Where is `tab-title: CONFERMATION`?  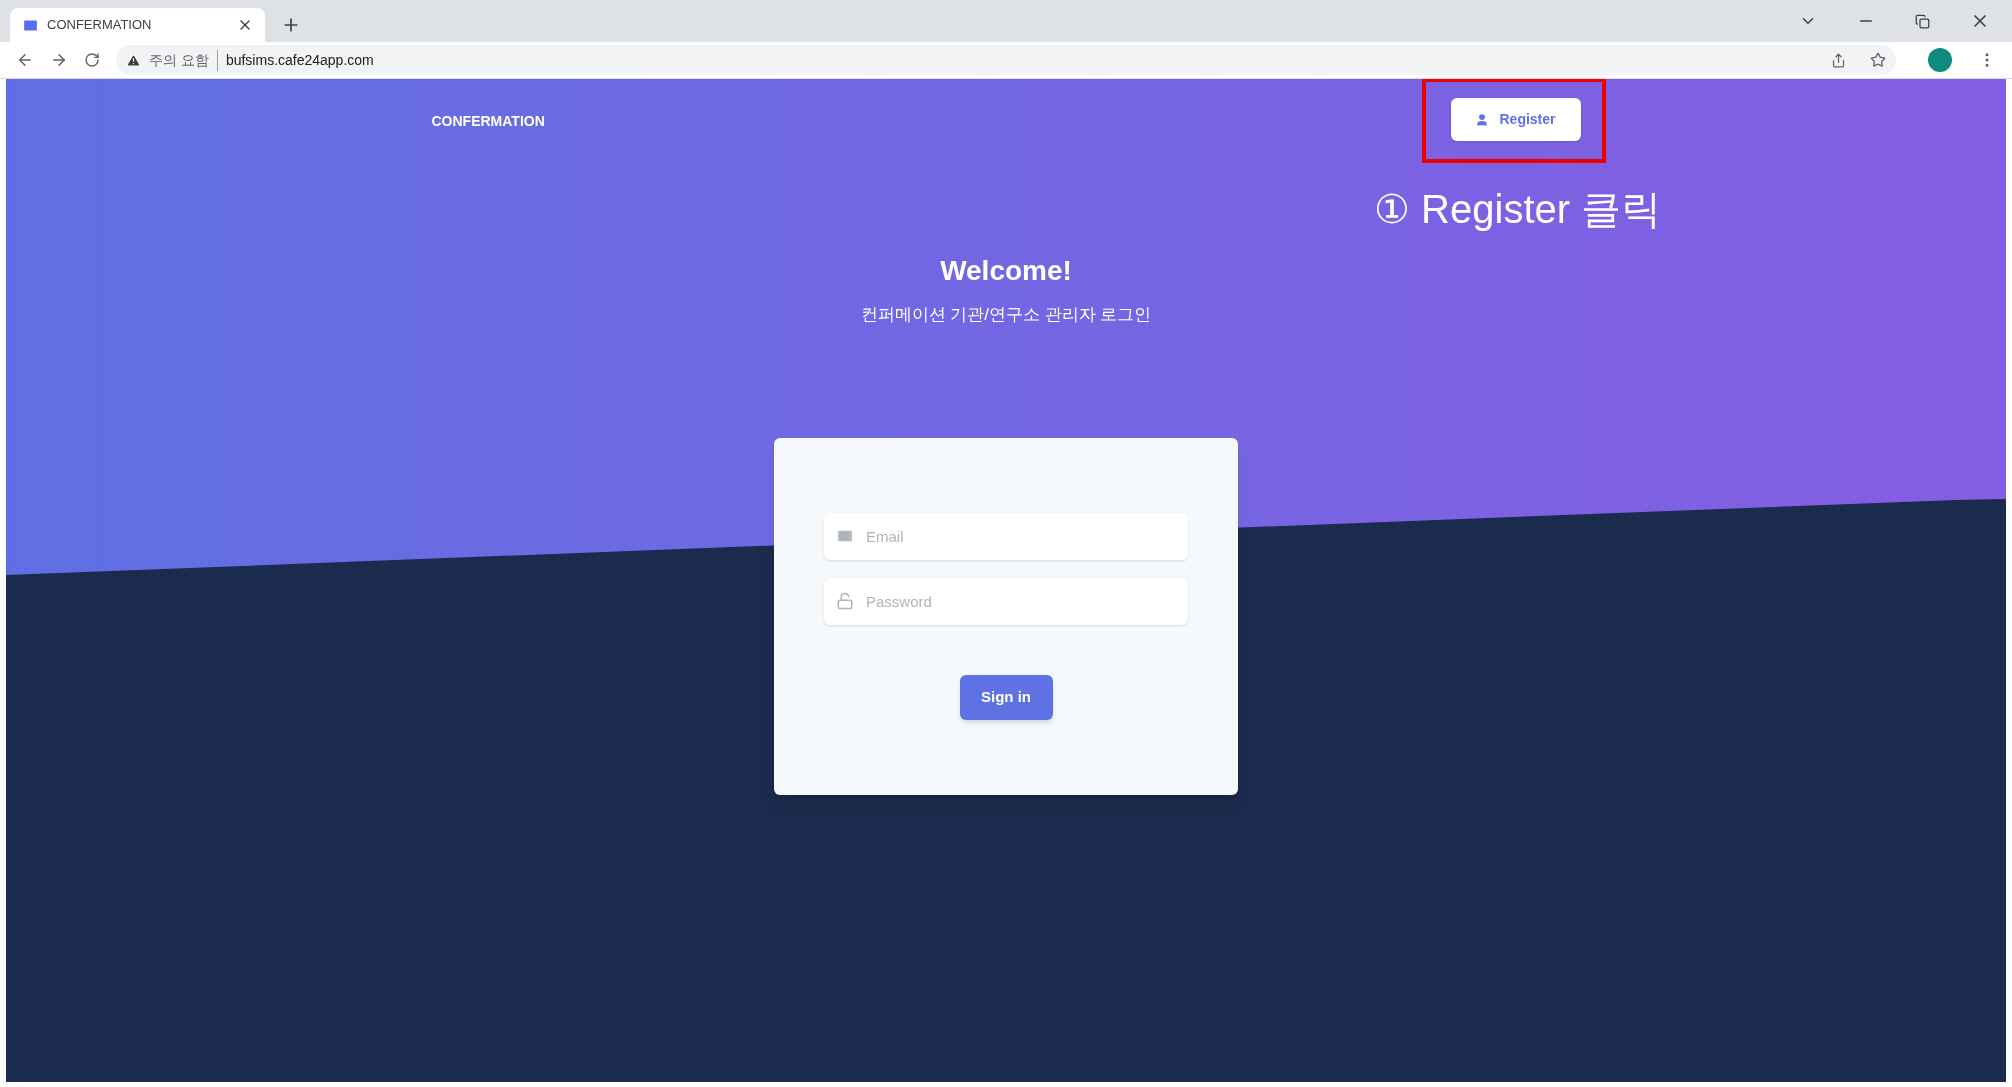 tab-title: CONFERMATION is located at coordinates (100, 25).